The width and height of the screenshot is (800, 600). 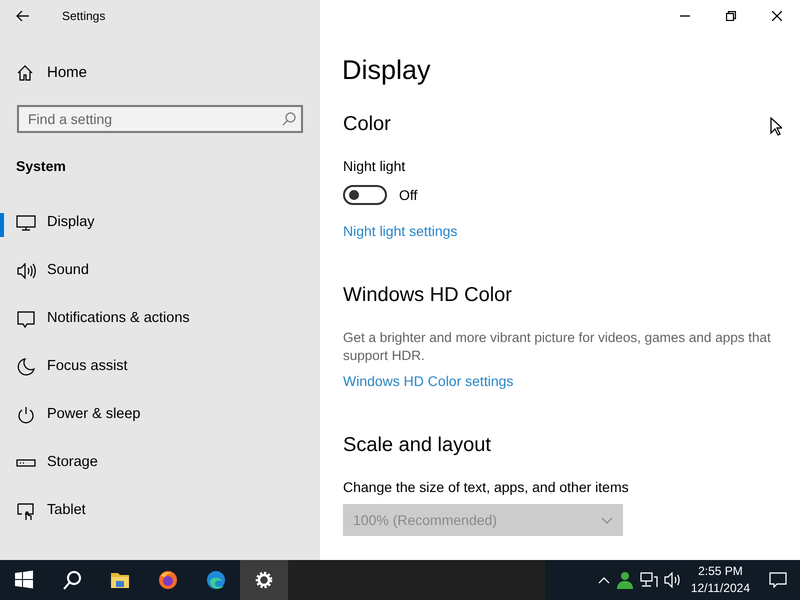 What do you see at coordinates (778, 580) in the screenshot?
I see `notification-icon` at bounding box center [778, 580].